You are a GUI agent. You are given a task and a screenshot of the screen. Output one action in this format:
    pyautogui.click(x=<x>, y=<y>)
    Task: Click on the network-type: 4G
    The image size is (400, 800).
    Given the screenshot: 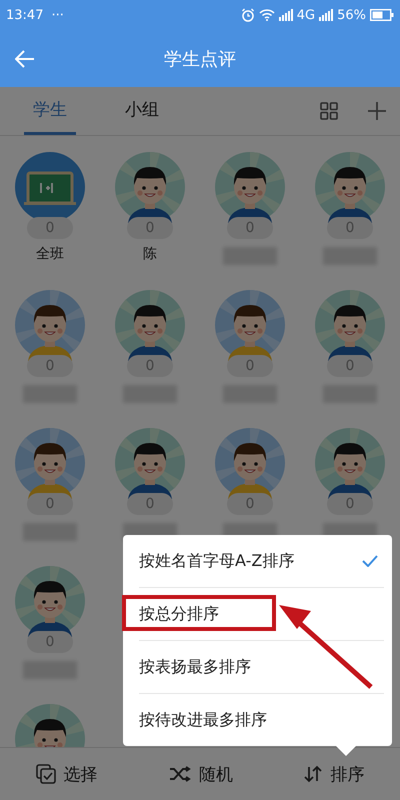 What is the action you would take?
    pyautogui.click(x=306, y=15)
    